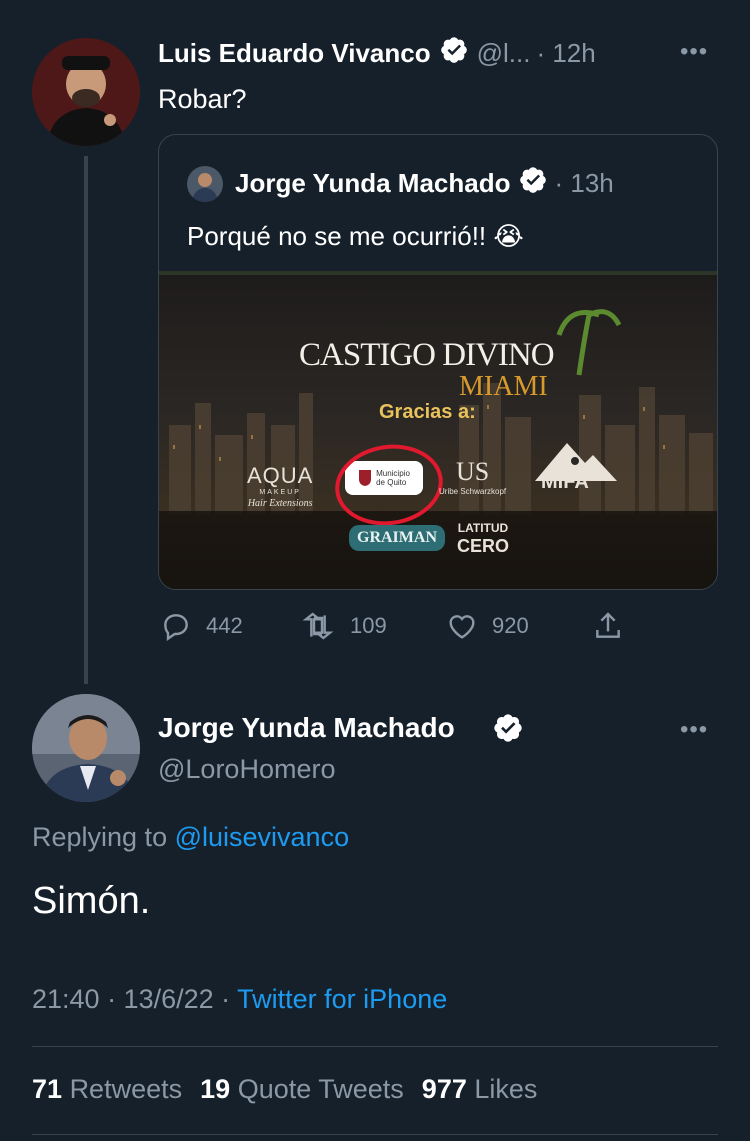 The height and width of the screenshot is (1141, 750). I want to click on retweet-action: 109, so click(343, 626).